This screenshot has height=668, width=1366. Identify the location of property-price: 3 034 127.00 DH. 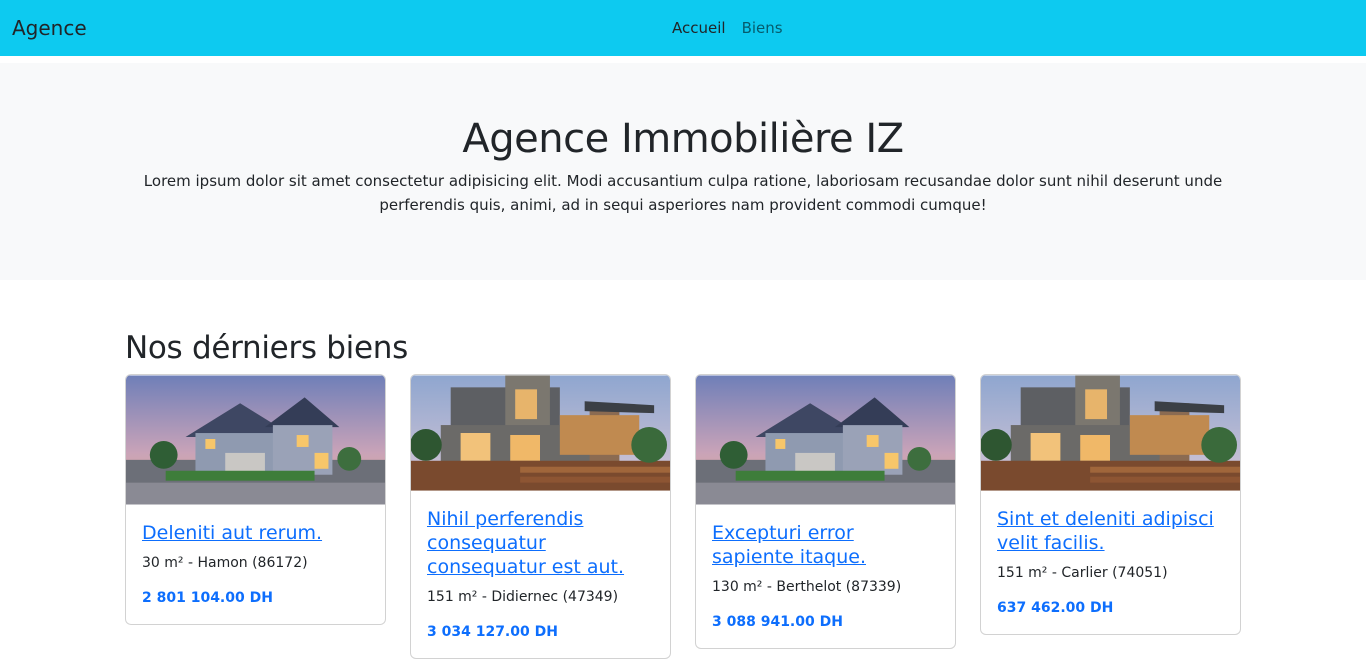
(492, 632).